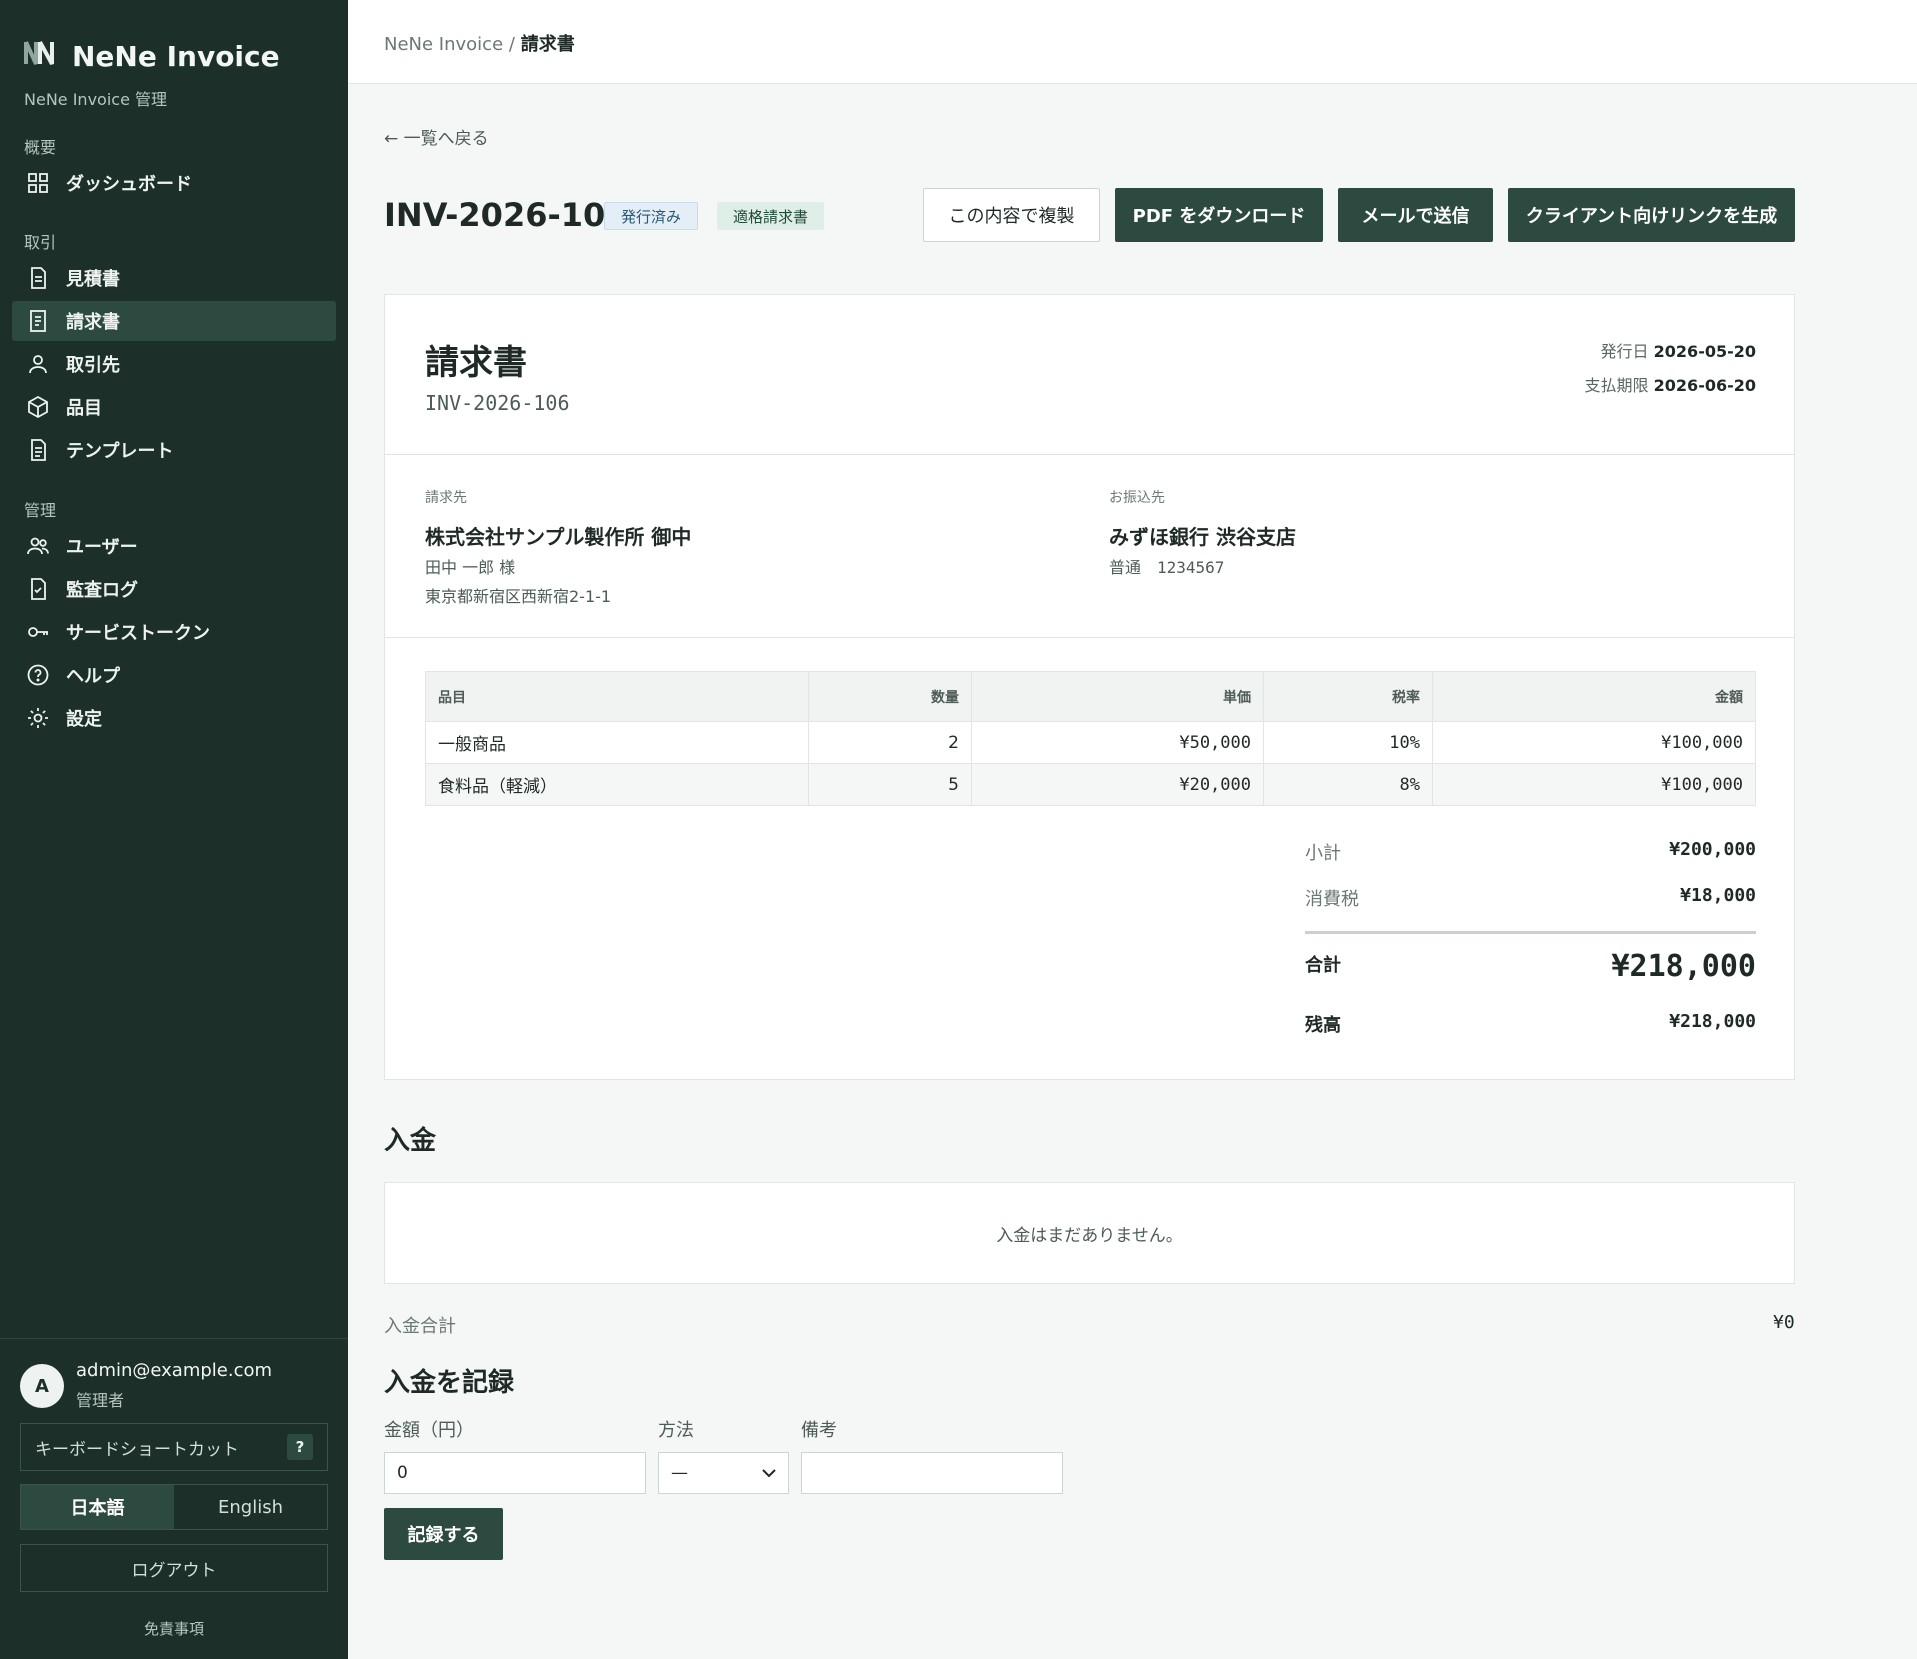 This screenshot has width=1917, height=1659. What do you see at coordinates (120, 451) in the screenshot?
I see `sidebar-item-label: テンプレート` at bounding box center [120, 451].